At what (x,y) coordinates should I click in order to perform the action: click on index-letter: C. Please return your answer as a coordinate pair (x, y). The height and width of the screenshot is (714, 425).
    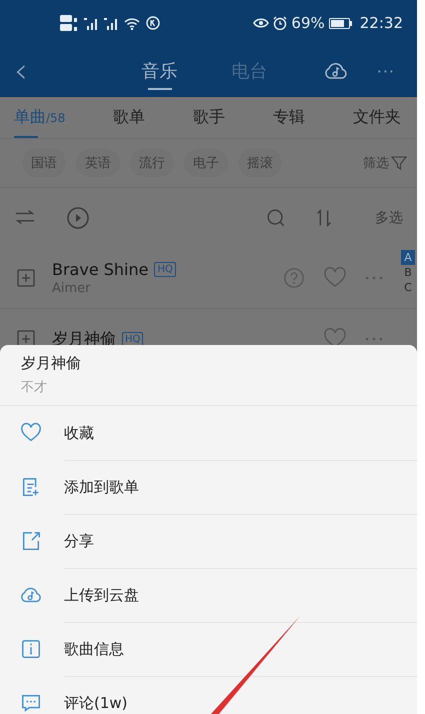
    Looking at the image, I should click on (408, 287).